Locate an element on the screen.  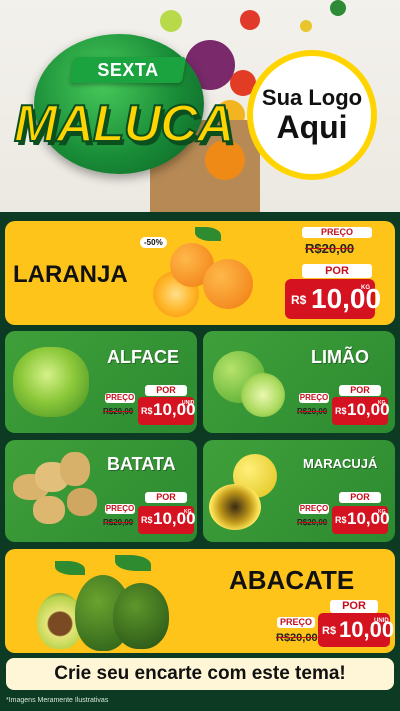
badge-ribbon: SEXTA is located at coordinates (128, 70).